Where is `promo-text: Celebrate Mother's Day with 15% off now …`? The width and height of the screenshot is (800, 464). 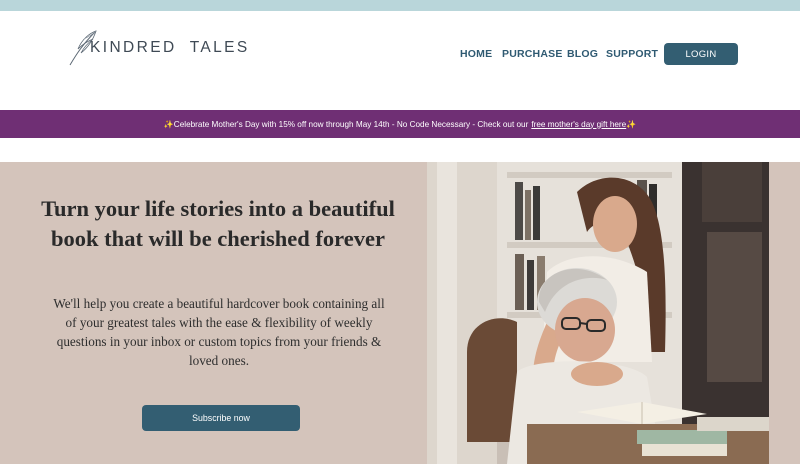
promo-text: Celebrate Mother's Day with 15% off now … is located at coordinates (351, 124).